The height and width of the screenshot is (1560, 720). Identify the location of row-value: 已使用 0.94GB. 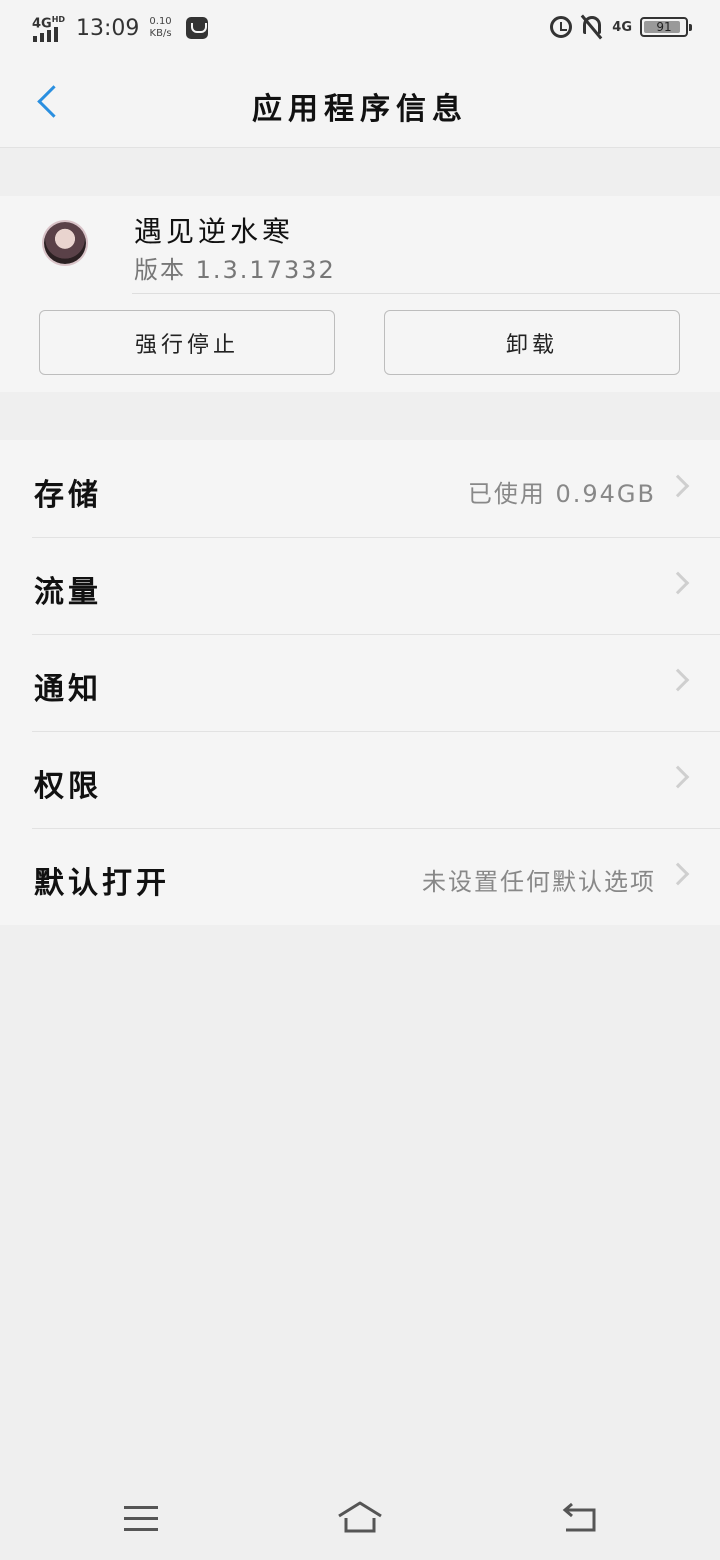
(561, 494).